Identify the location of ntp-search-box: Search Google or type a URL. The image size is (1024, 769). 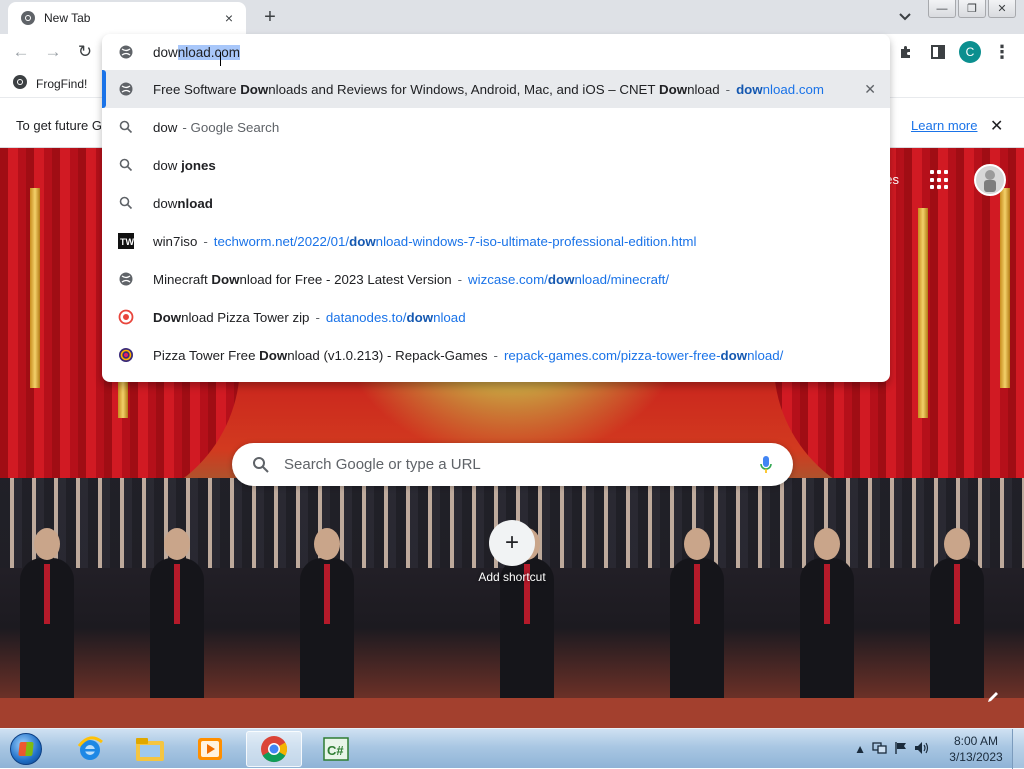
(512, 464).